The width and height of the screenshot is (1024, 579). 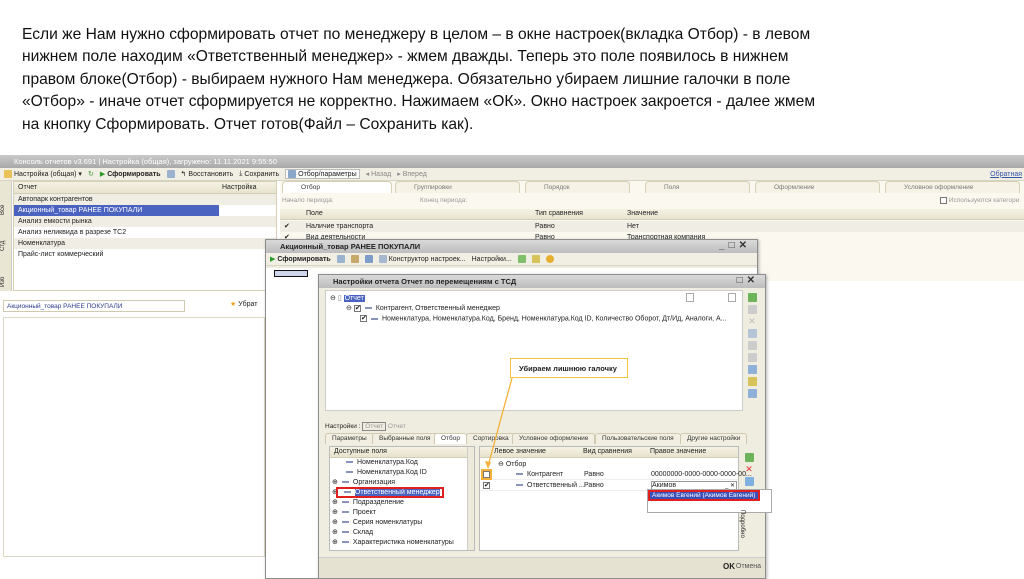 What do you see at coordinates (638, 438) in the screenshot?
I see `tab-user-fields: Пользовательские поля` at bounding box center [638, 438].